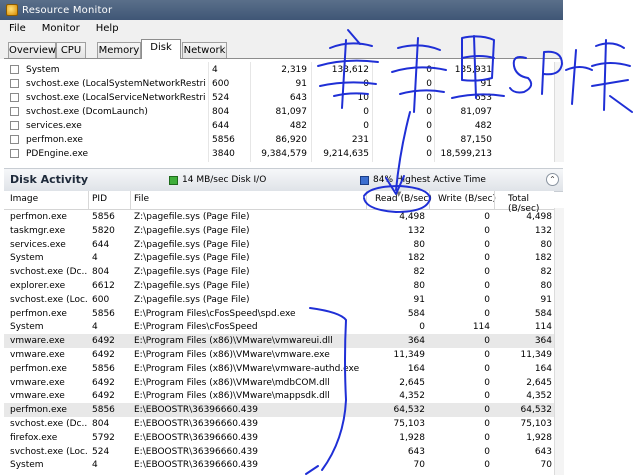 The height and width of the screenshot is (475, 640). I want to click on process-value: 482, so click(483, 126).